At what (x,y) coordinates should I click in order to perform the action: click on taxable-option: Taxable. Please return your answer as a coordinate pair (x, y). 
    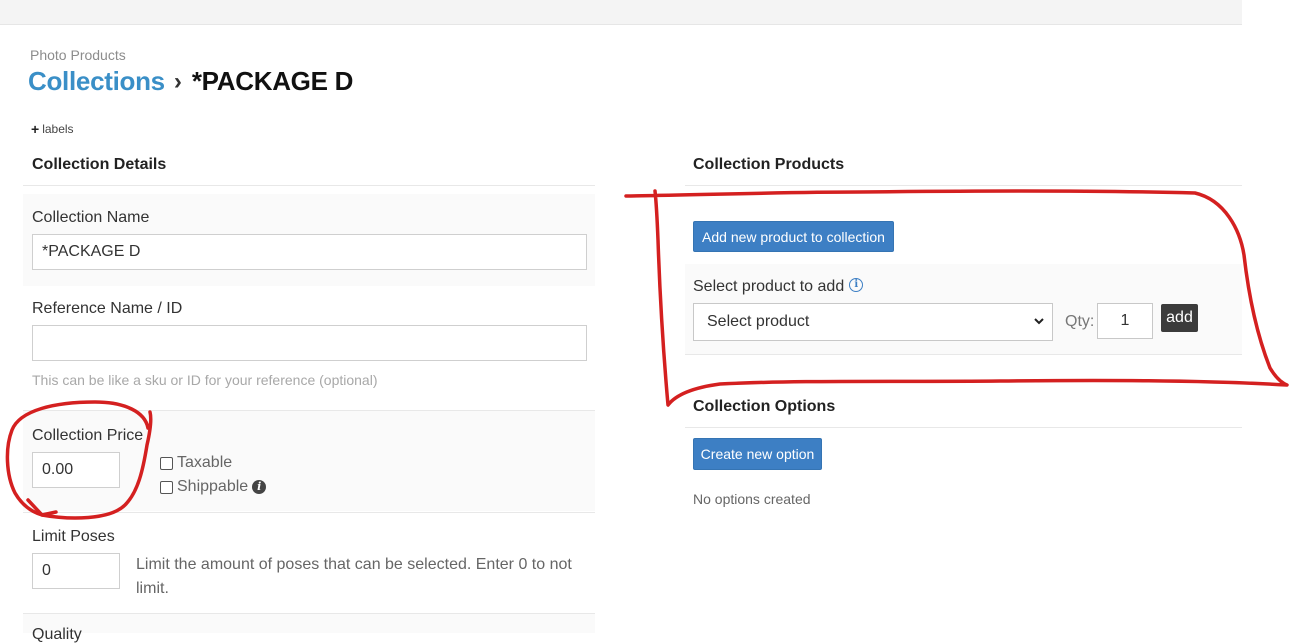
    Looking at the image, I should click on (196, 463).